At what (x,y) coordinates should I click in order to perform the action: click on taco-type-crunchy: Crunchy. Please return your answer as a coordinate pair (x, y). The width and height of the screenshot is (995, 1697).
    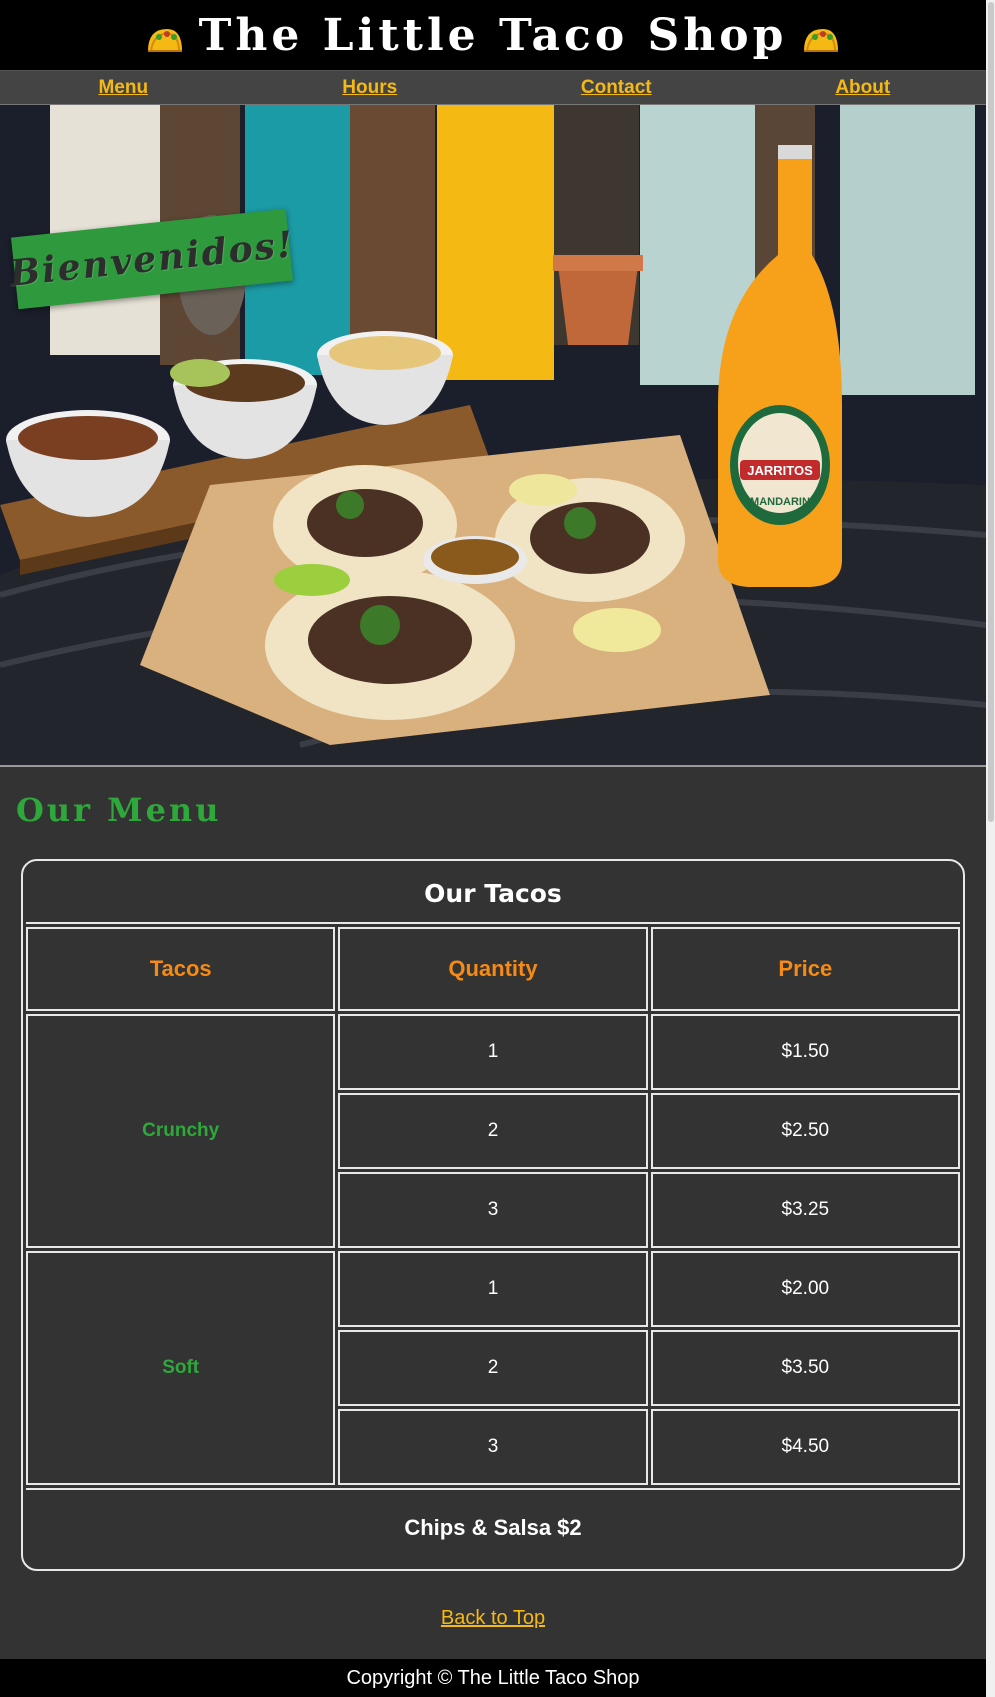
    Looking at the image, I should click on (181, 1131).